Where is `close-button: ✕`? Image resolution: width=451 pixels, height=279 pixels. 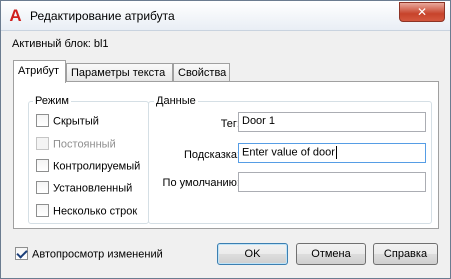
close-button: ✕ is located at coordinates (422, 12).